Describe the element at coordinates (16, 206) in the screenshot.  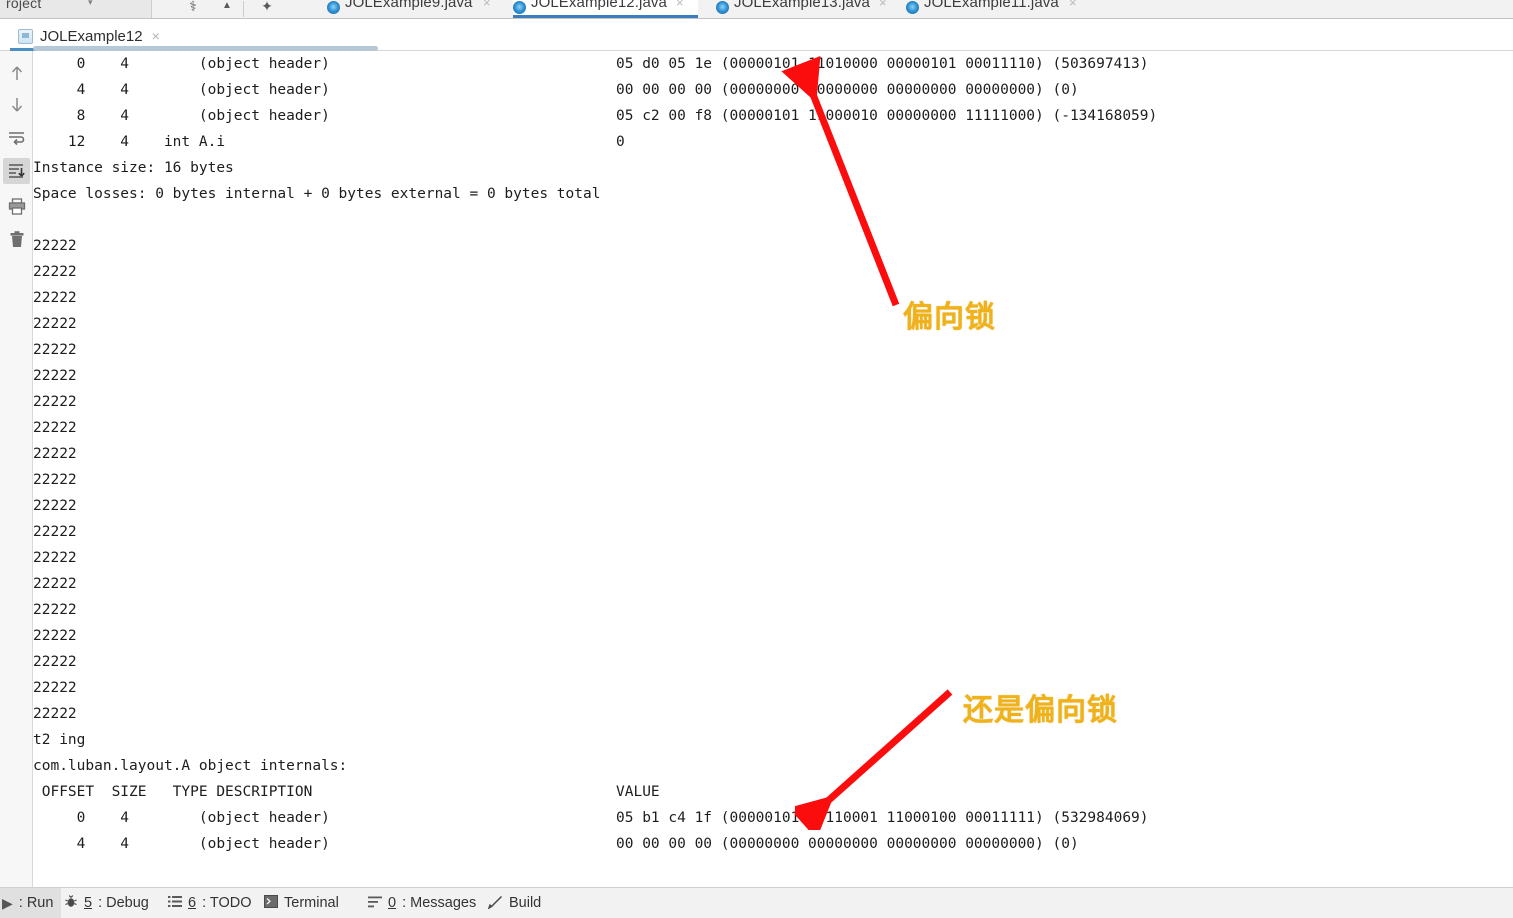
I see `print-button` at that location.